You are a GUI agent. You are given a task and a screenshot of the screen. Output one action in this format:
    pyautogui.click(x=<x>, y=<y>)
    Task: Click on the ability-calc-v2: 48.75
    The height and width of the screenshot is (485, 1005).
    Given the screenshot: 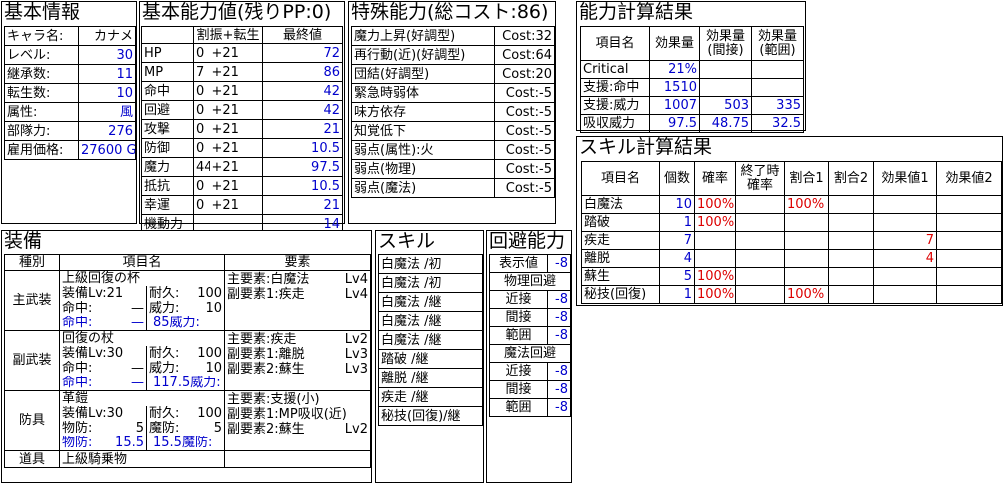 What is the action you would take?
    pyautogui.click(x=725, y=123)
    